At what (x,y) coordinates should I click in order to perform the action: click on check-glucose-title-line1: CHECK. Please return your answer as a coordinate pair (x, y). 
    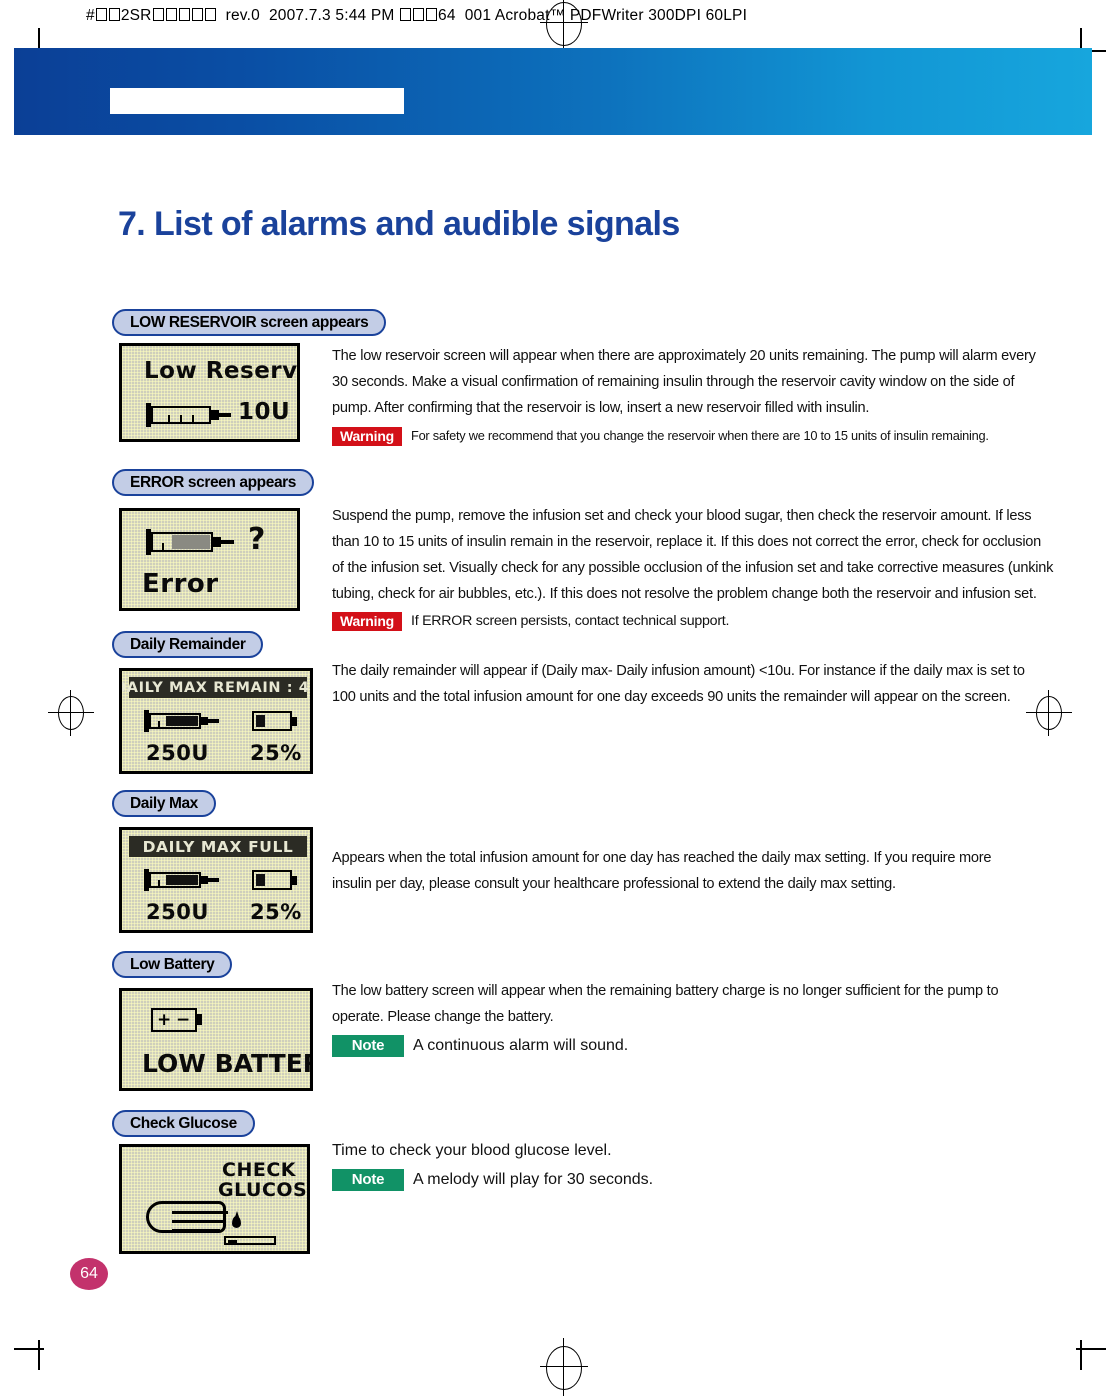
    Looking at the image, I should click on (259, 1170).